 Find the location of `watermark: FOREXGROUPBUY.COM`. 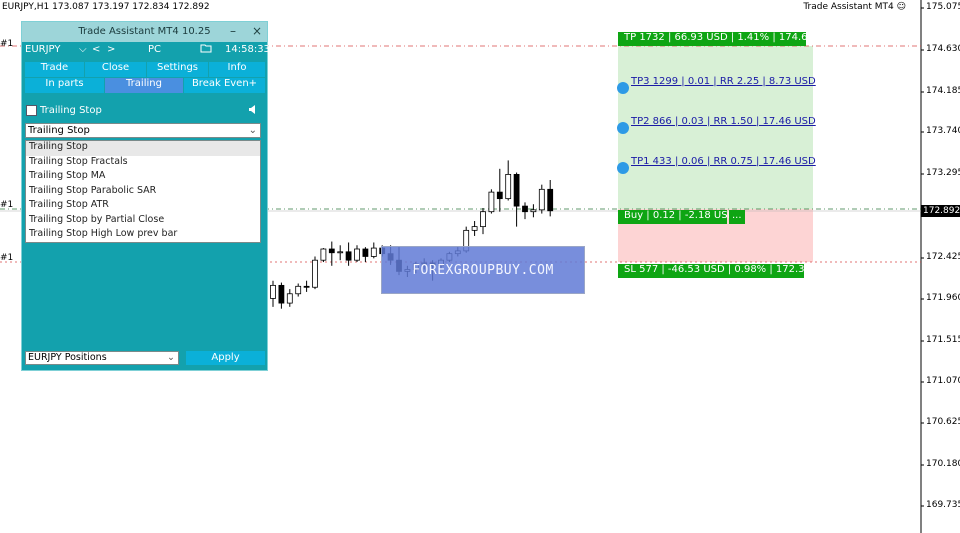

watermark: FOREXGROUPBUY.COM is located at coordinates (483, 270).